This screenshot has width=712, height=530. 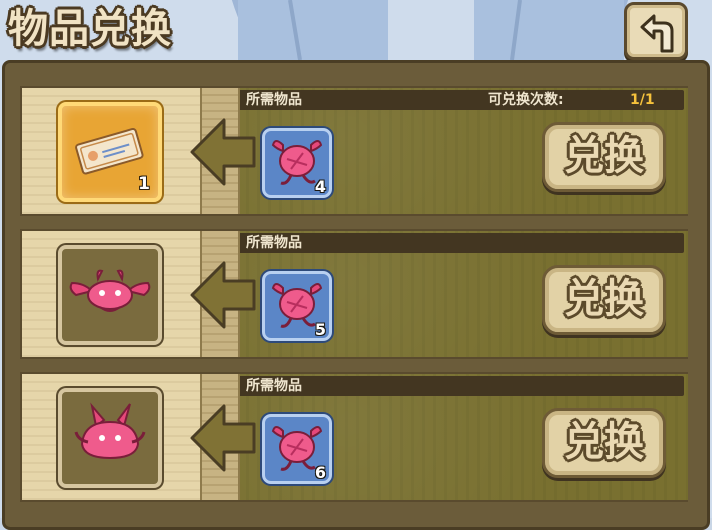 I want to click on required-item-slot: 4, so click(x=297, y=163).